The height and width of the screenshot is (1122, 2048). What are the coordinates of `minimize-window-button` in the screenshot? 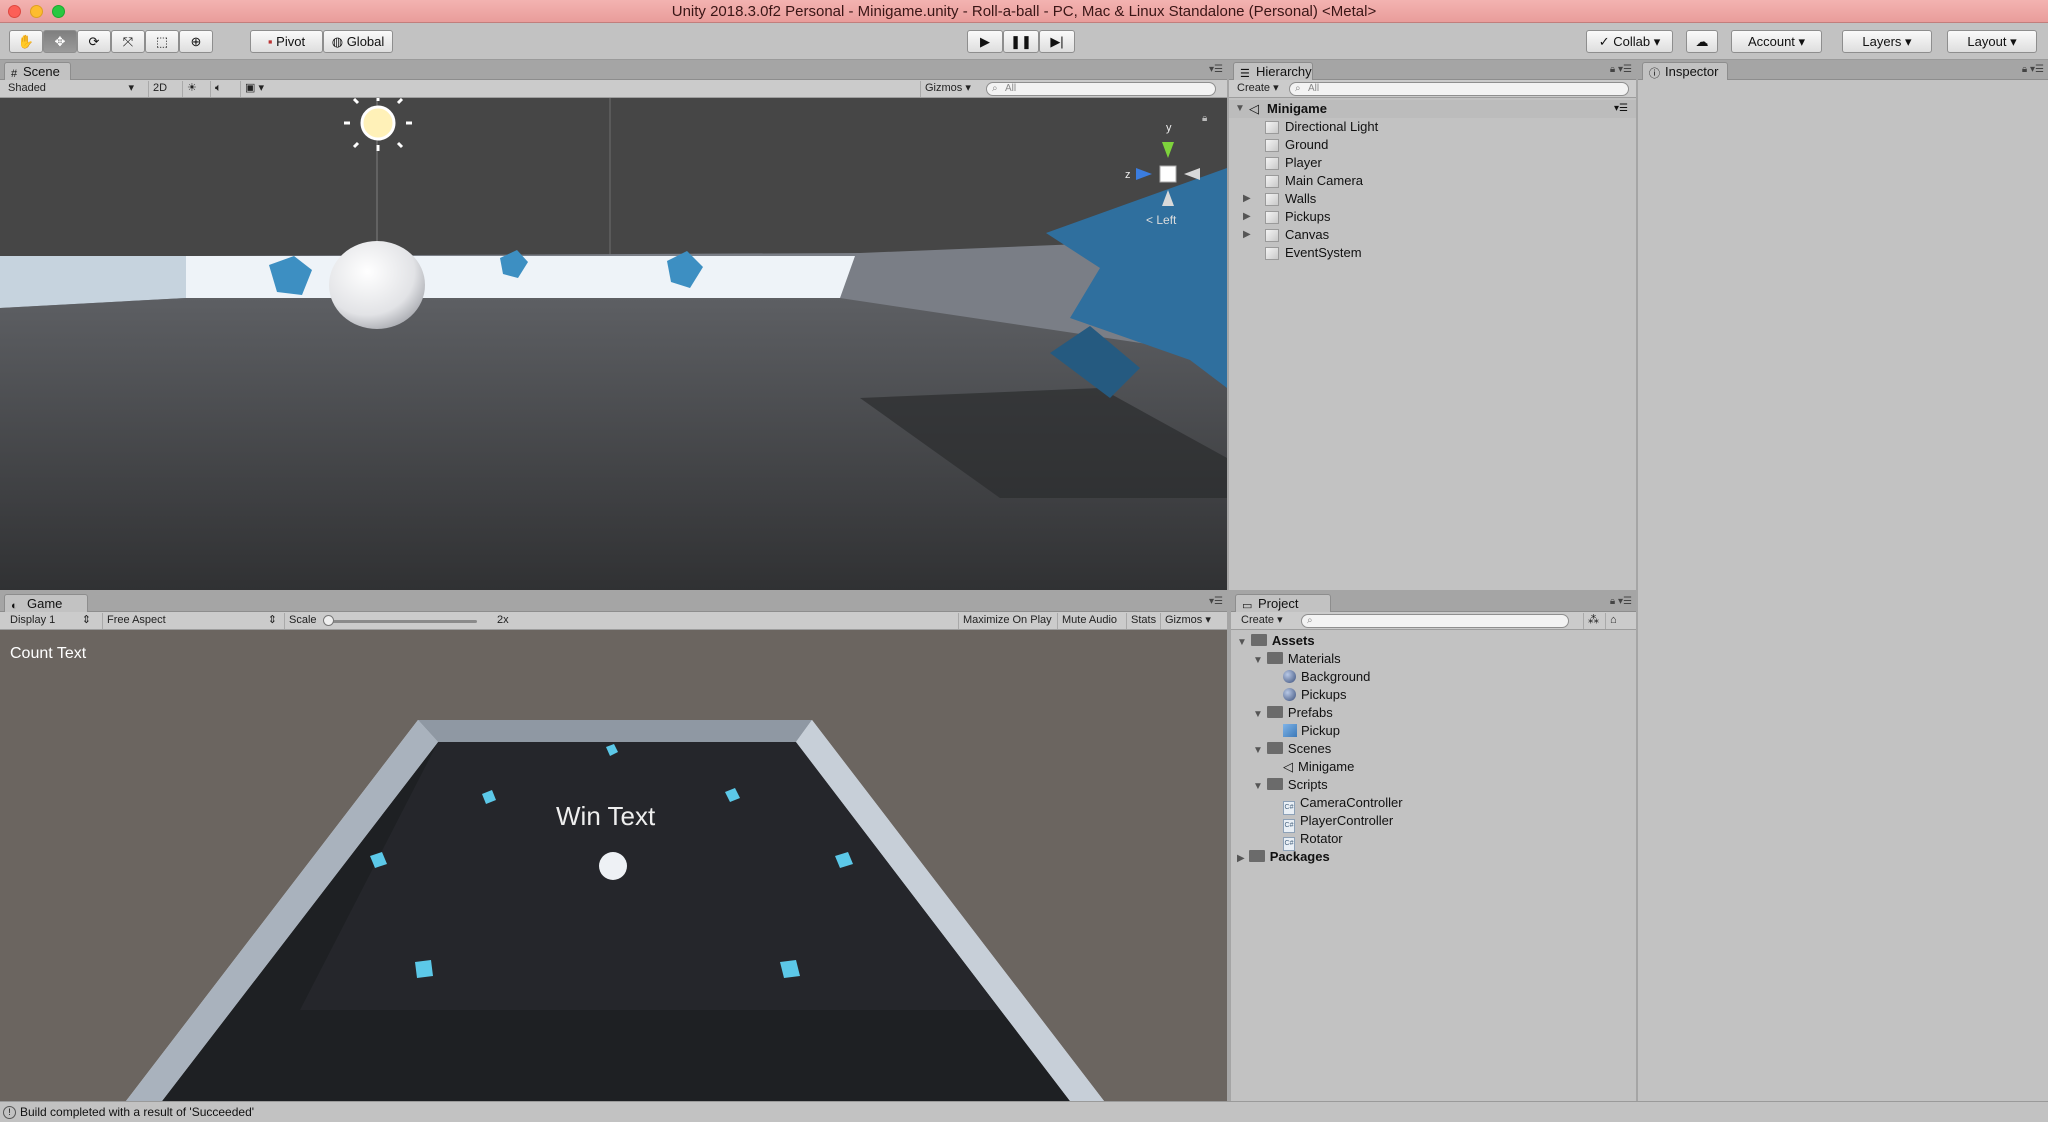 It's located at (36, 11).